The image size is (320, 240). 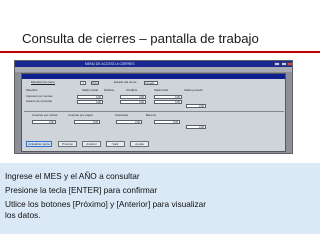 I want to click on next-button: Próximo, so click(x=67, y=144).